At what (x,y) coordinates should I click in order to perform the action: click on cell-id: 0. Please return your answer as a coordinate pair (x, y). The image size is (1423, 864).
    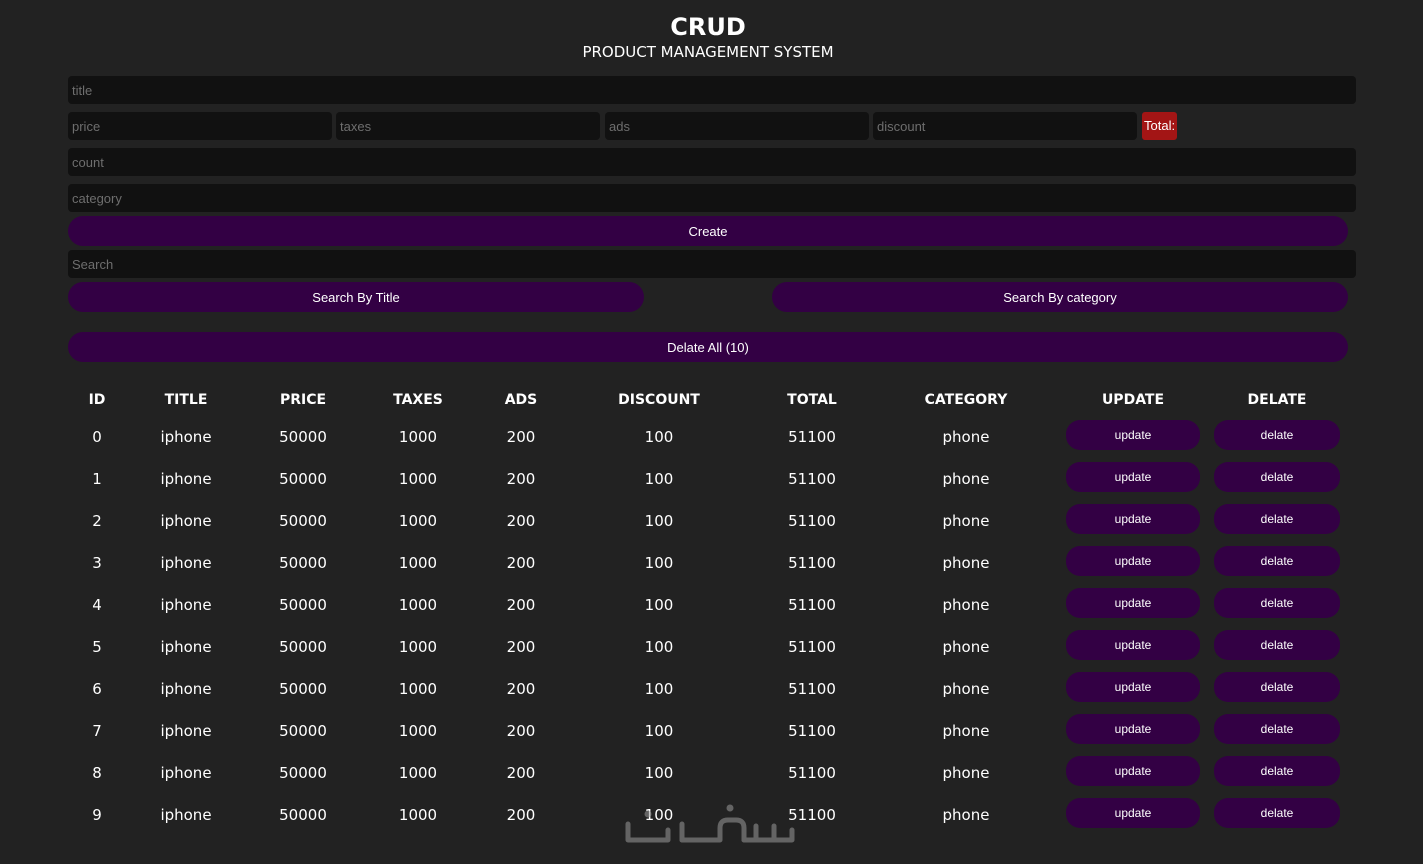
    Looking at the image, I should click on (97, 437).